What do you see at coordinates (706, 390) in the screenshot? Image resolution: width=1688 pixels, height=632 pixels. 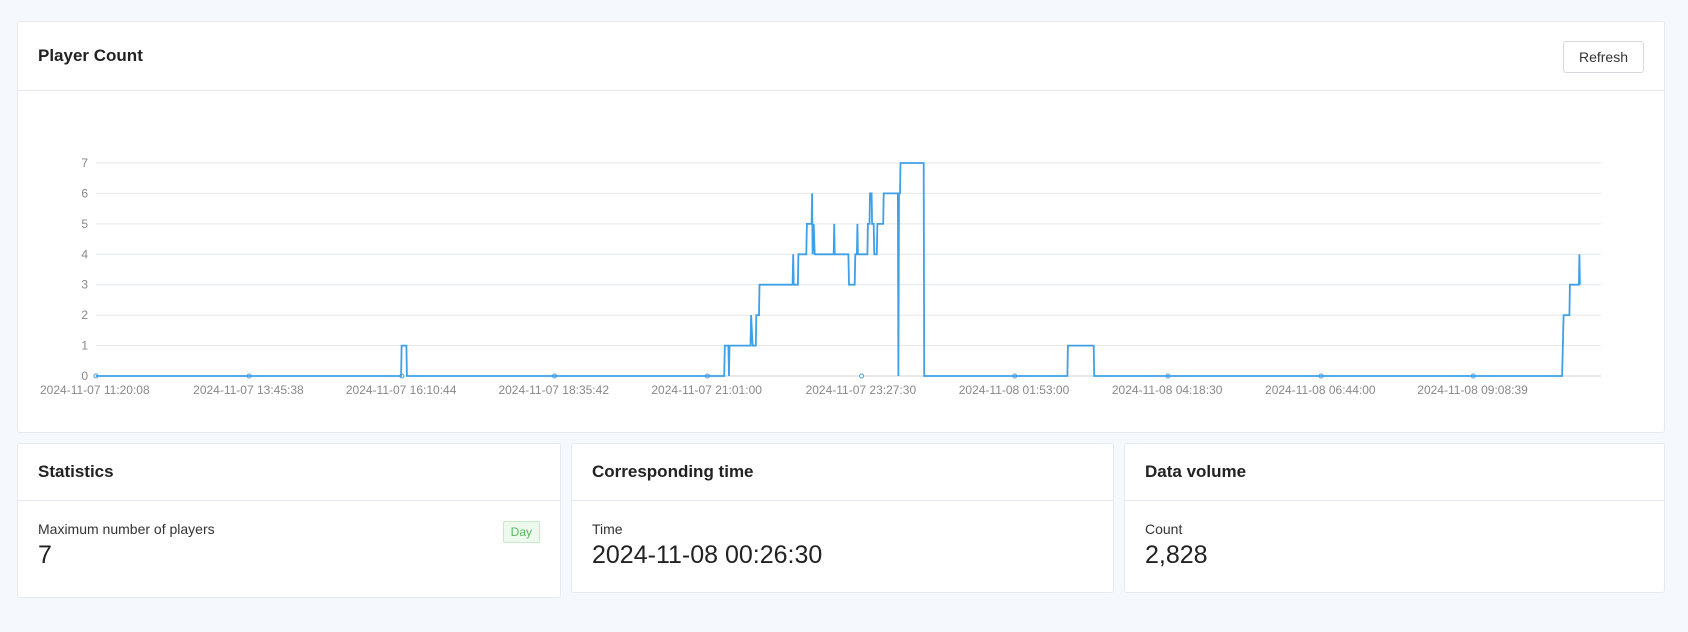 I see `x-tick-label: 2024-11-07 21:01:00` at bounding box center [706, 390].